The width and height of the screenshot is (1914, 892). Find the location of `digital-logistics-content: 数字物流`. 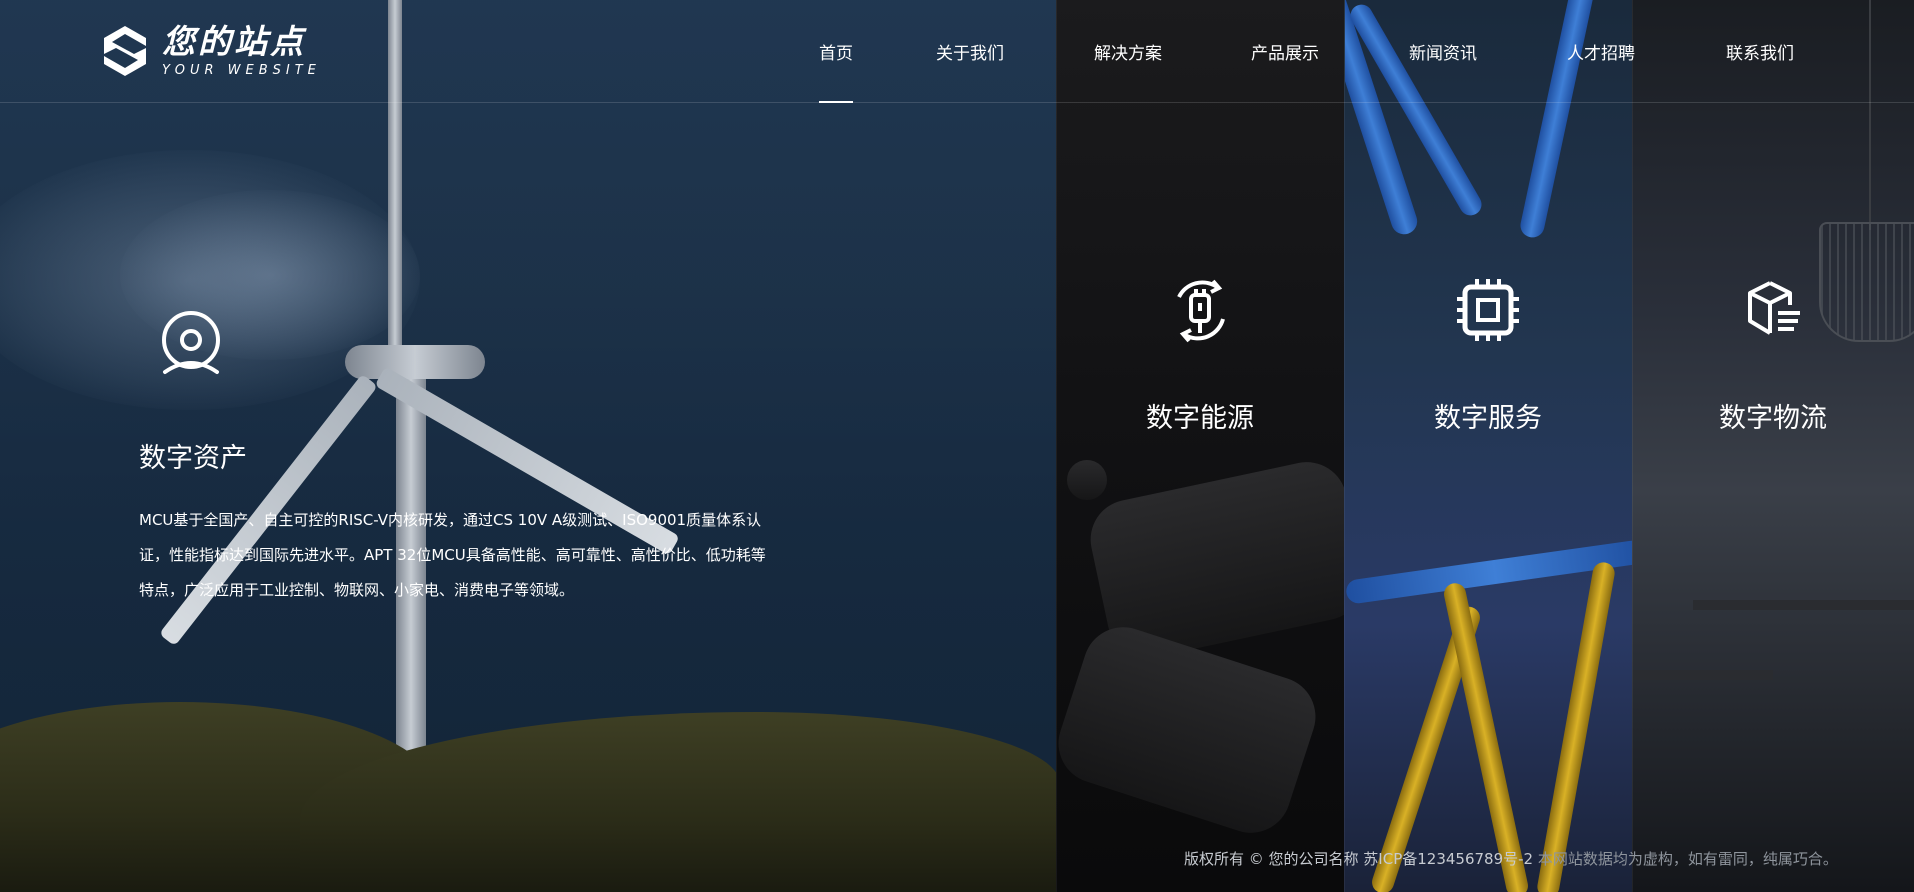

digital-logistics-content: 数字物流 is located at coordinates (1773, 355).